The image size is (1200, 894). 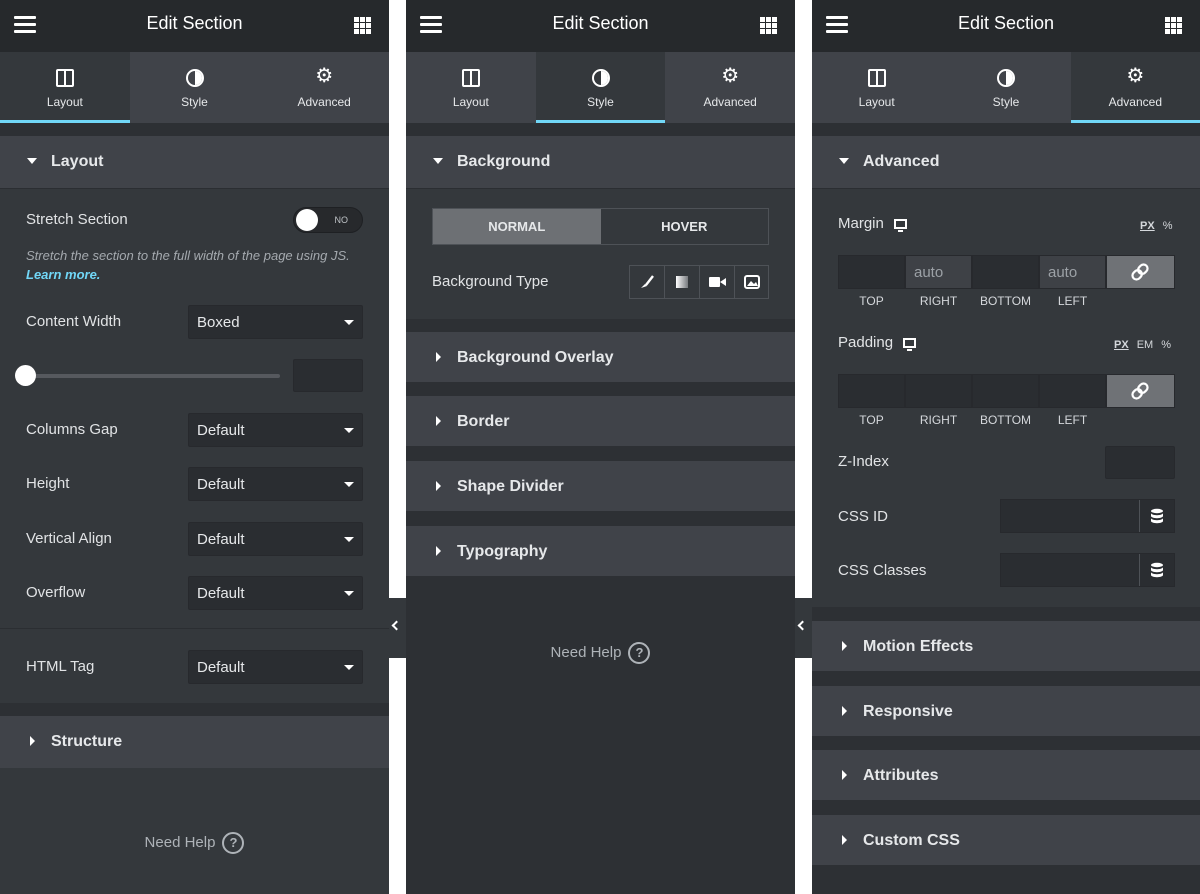 I want to click on section-responsive-header: Responsive, so click(x=1006, y=711).